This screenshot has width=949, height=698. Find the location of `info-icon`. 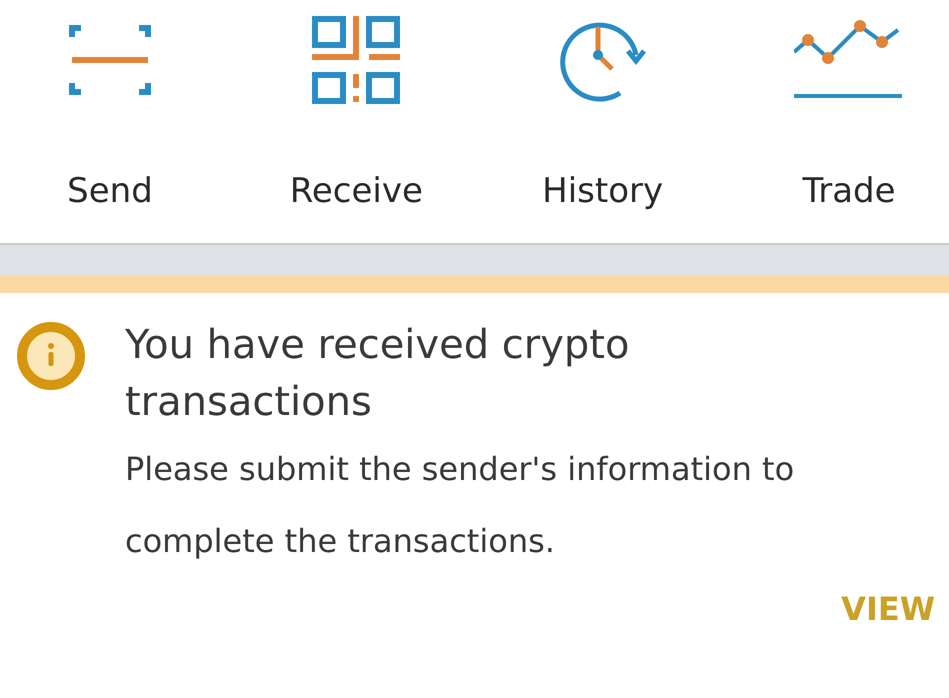

info-icon is located at coordinates (51, 356).